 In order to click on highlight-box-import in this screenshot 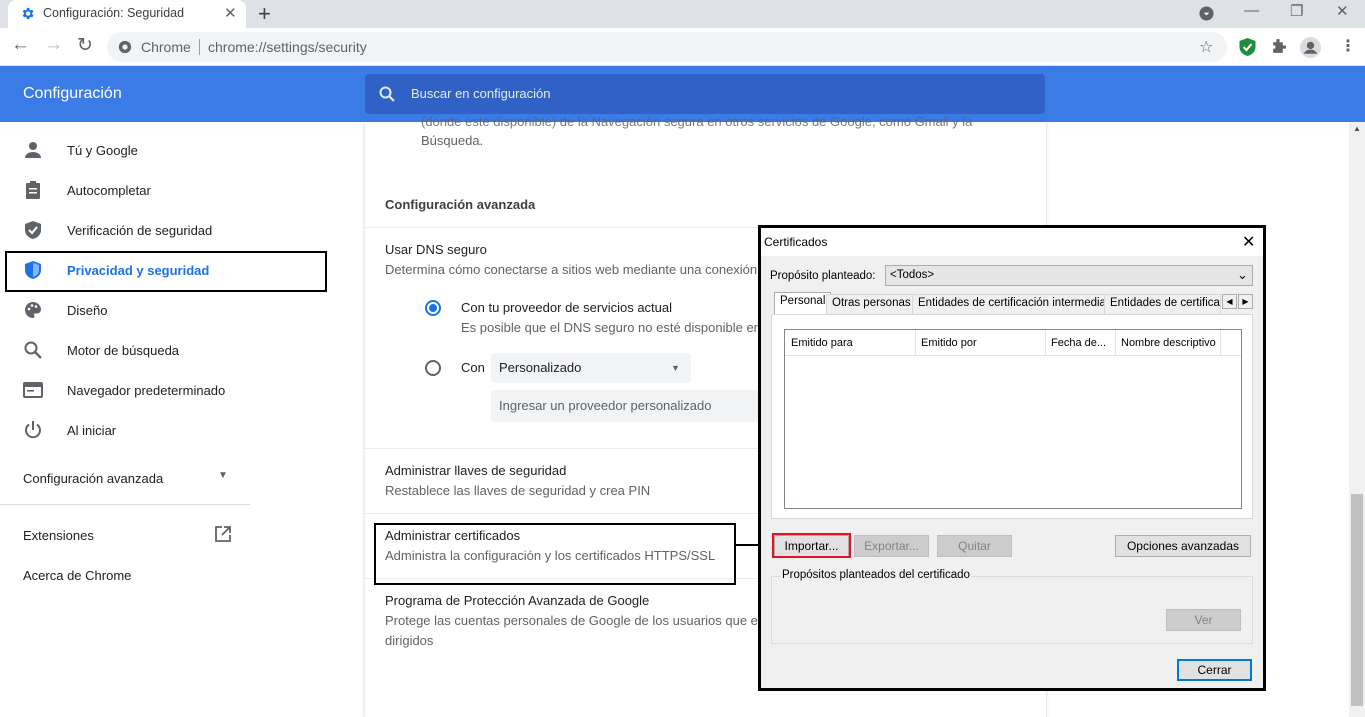, I will do `click(811, 545)`.